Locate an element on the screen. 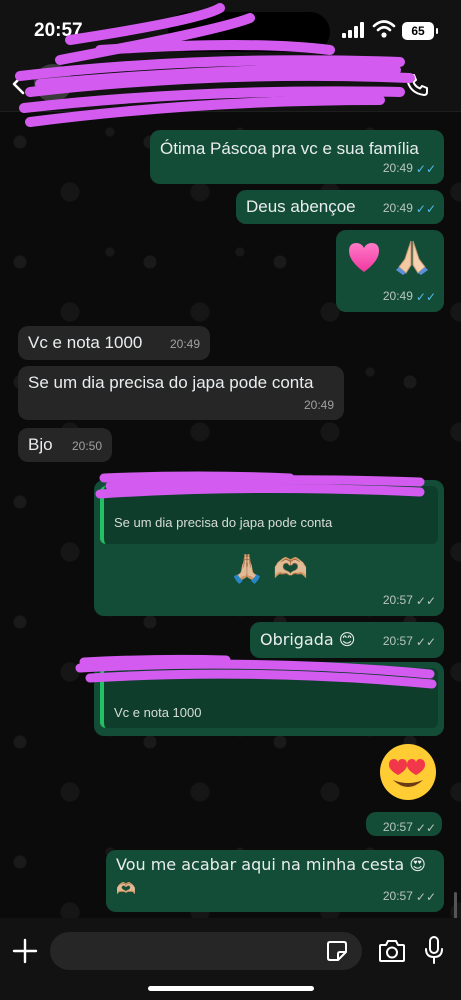 This screenshot has height=1000, width=461. message-incoming: Vc e nota 1000 20:49 is located at coordinates (114, 343).